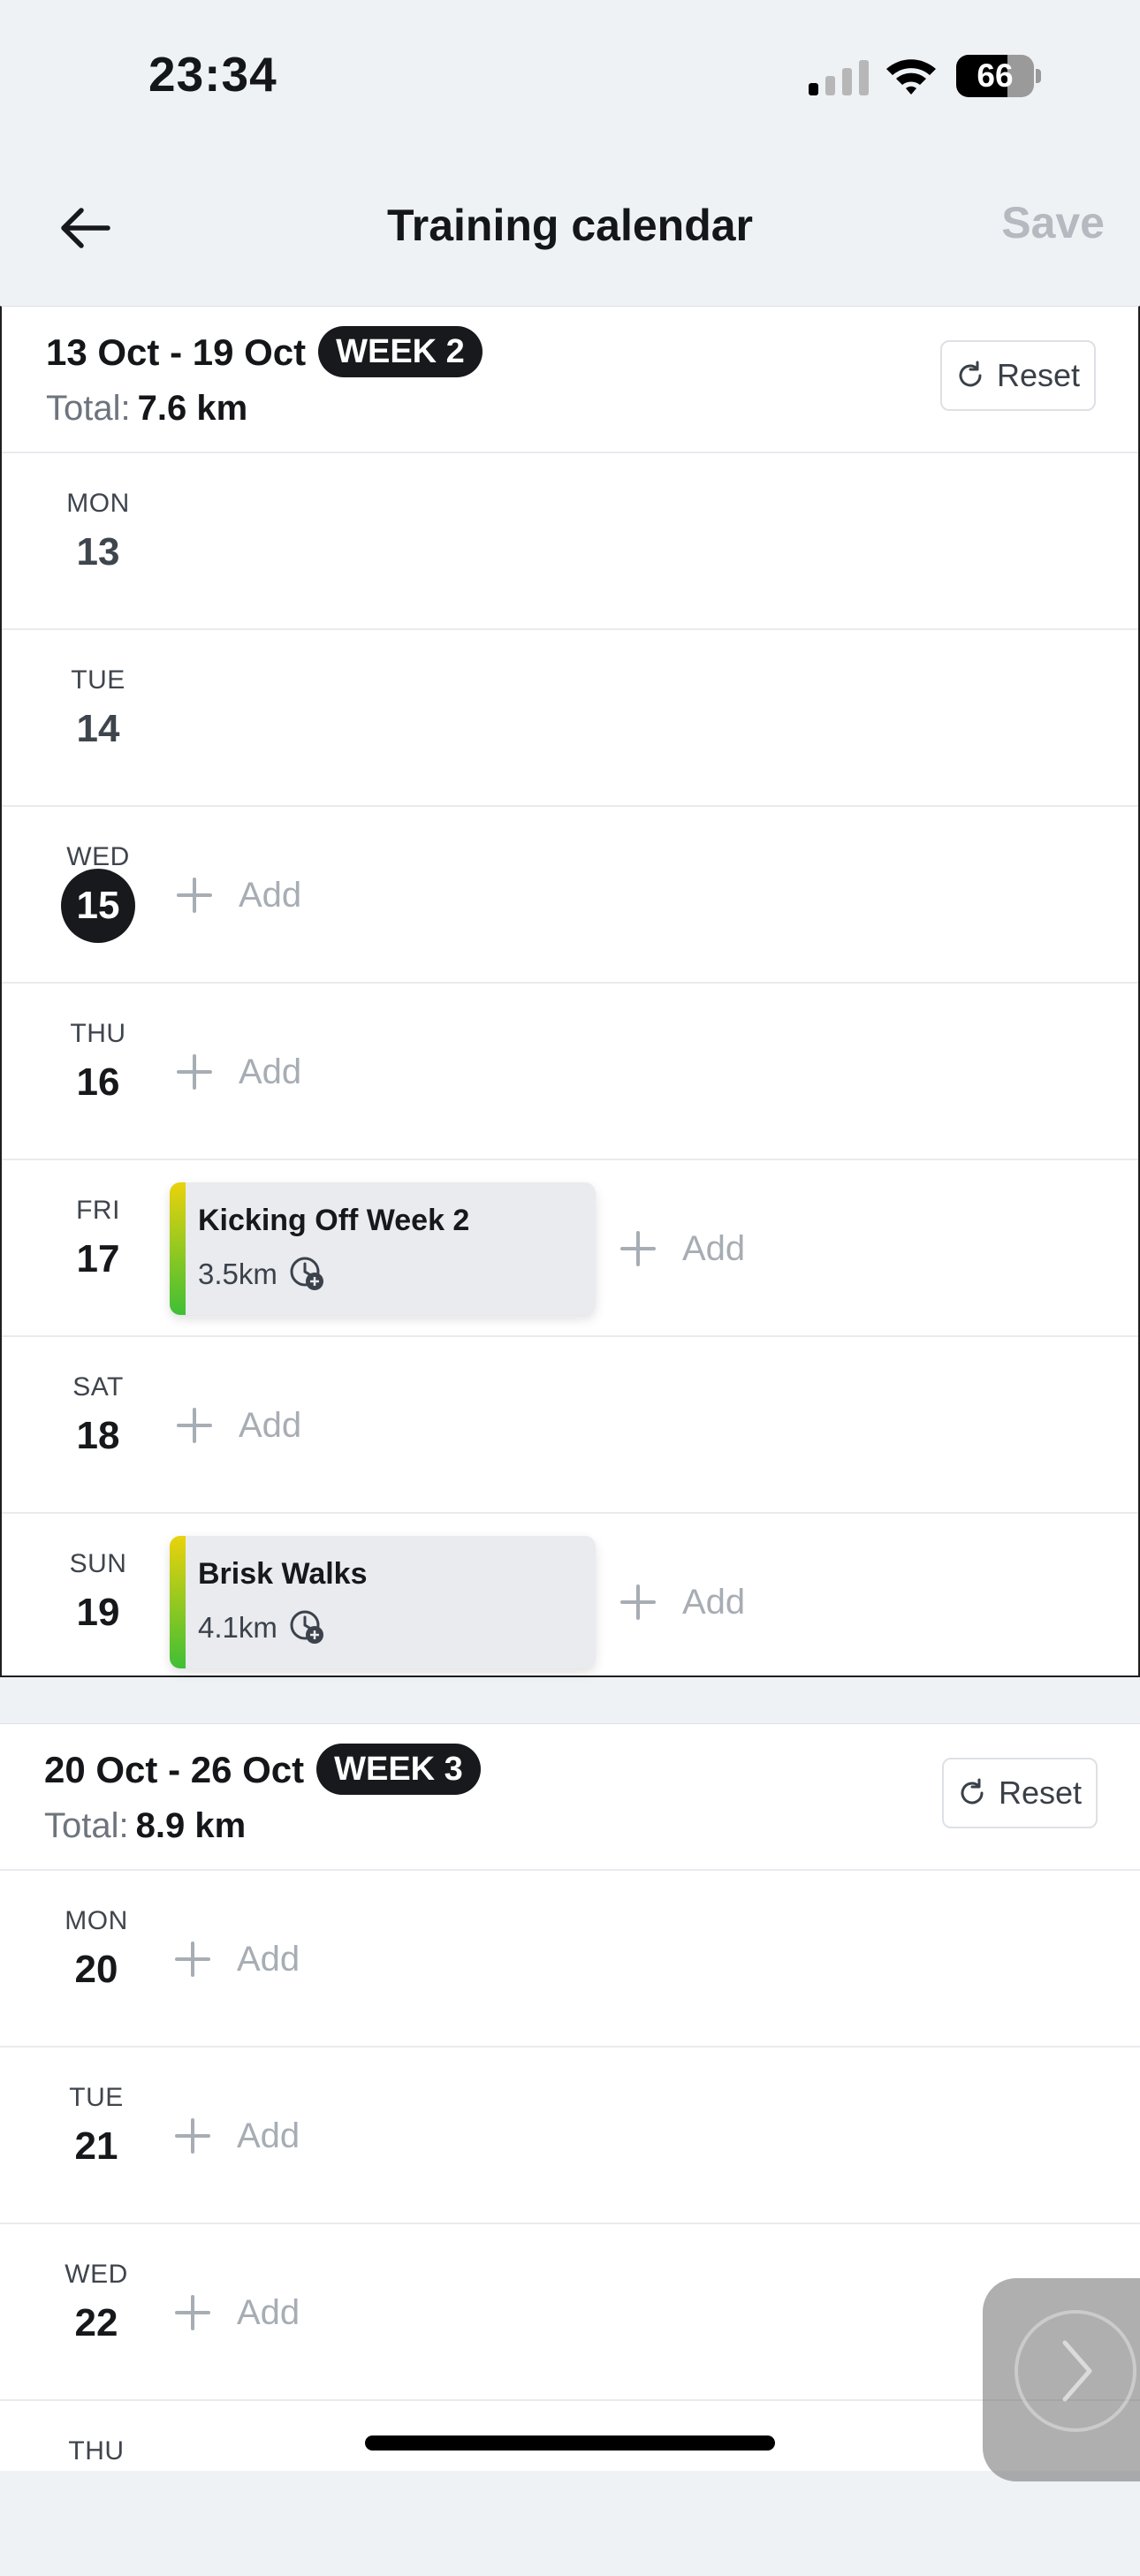 The height and width of the screenshot is (2576, 1140). Describe the element at coordinates (283, 1574) in the screenshot. I see `workout-title: Brisk Walks` at that location.